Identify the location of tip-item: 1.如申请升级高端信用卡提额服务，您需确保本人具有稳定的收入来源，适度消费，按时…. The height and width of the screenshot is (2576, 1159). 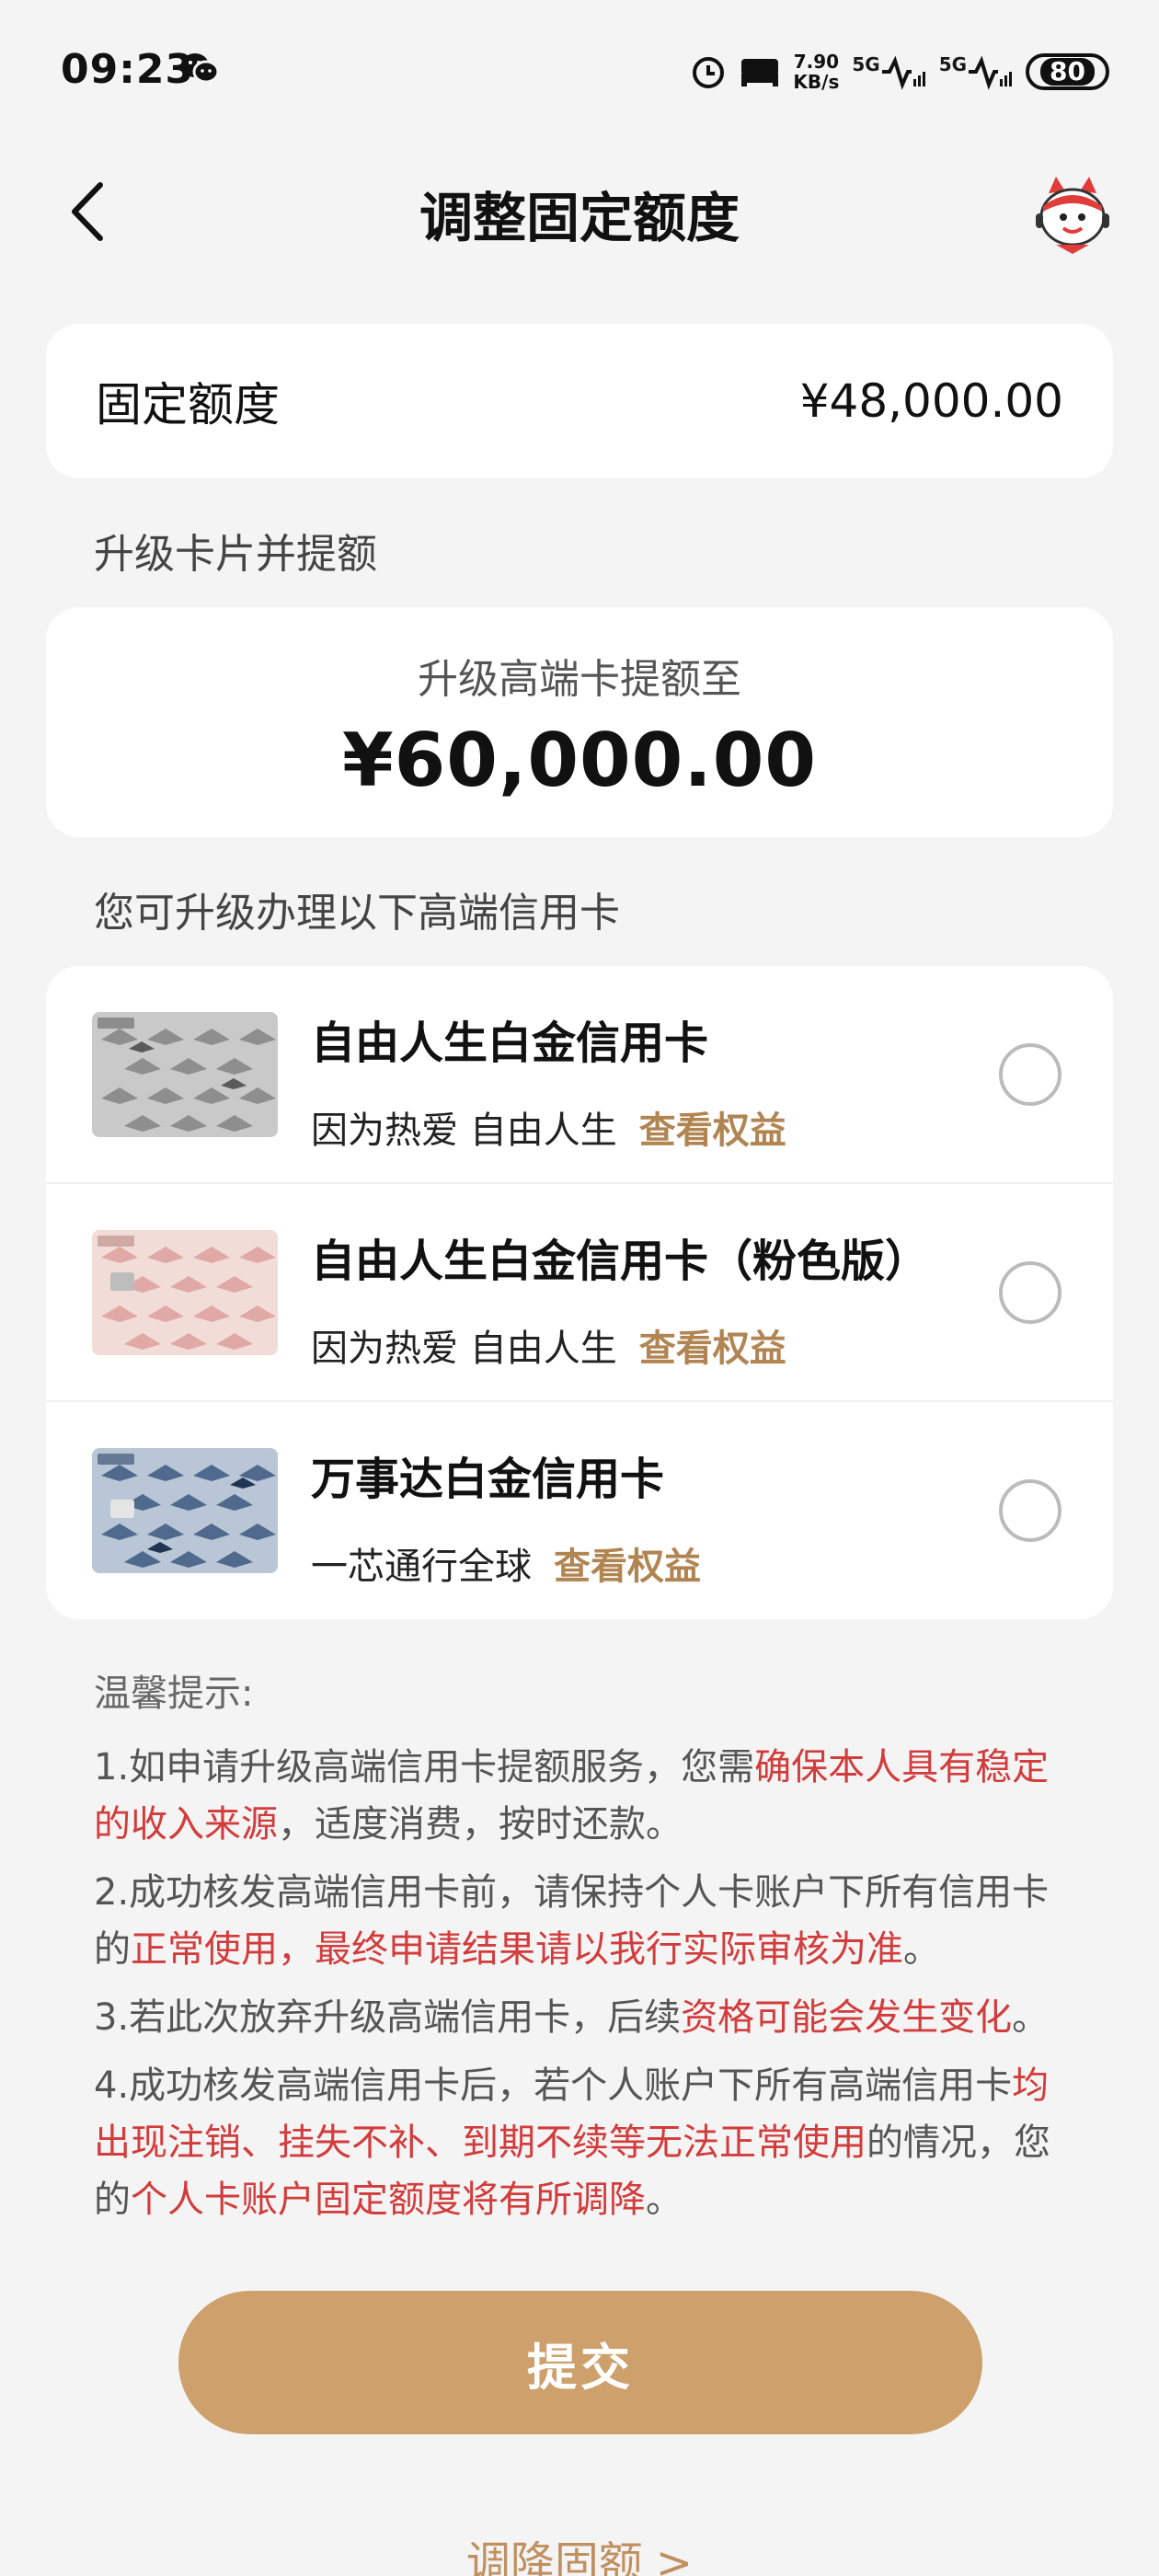
(581, 1796).